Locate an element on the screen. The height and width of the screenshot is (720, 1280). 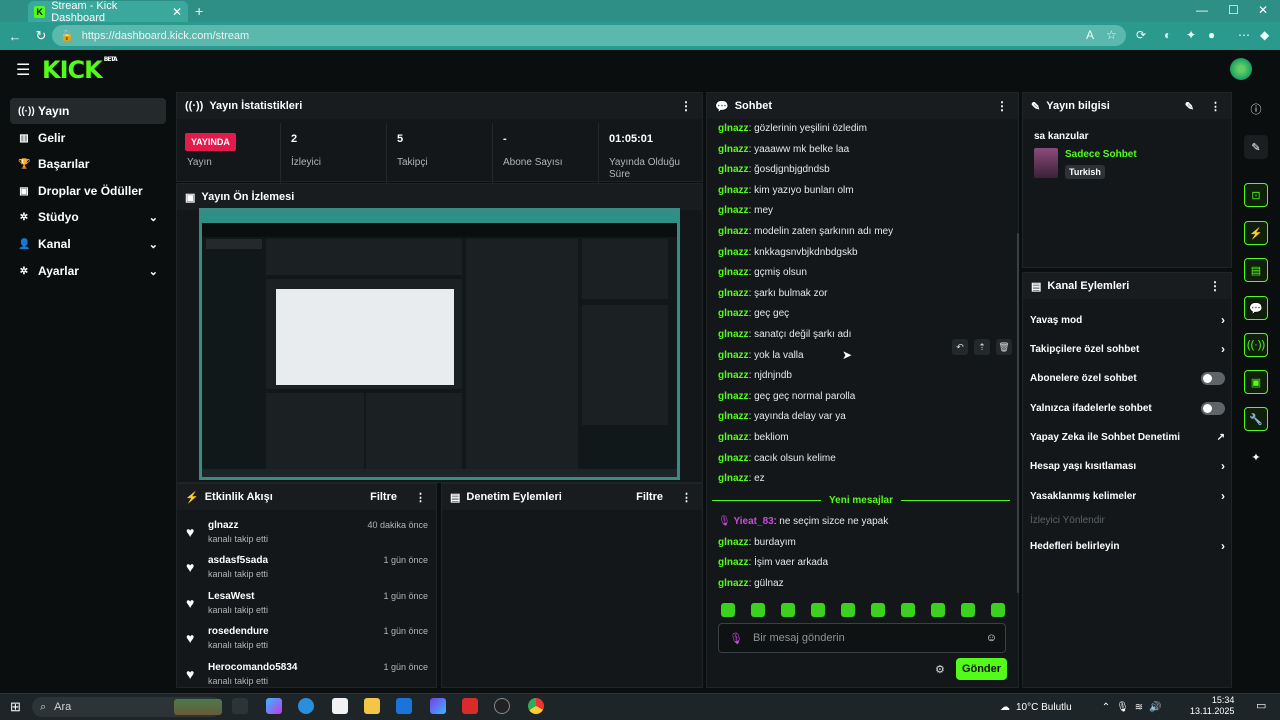
back-icon: ← is located at coordinates (15, 36).